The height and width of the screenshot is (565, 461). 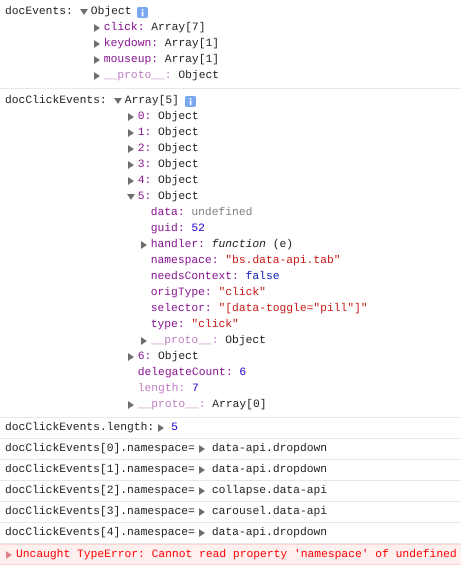 What do you see at coordinates (151, 101) in the screenshot?
I see `object-summary: Array[5]` at bounding box center [151, 101].